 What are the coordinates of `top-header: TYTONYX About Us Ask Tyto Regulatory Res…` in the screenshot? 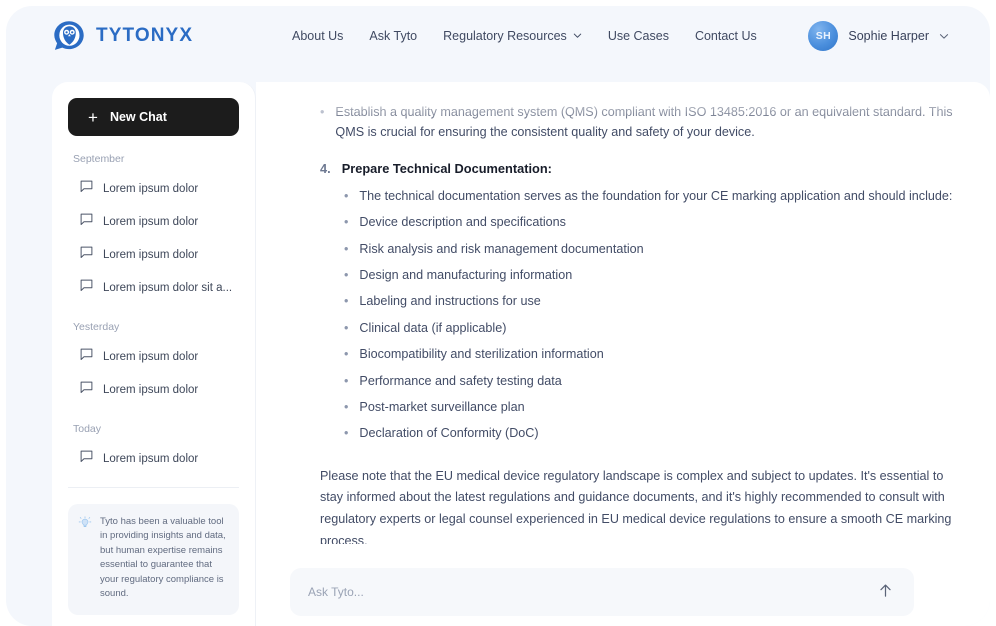 It's located at (498, 36).